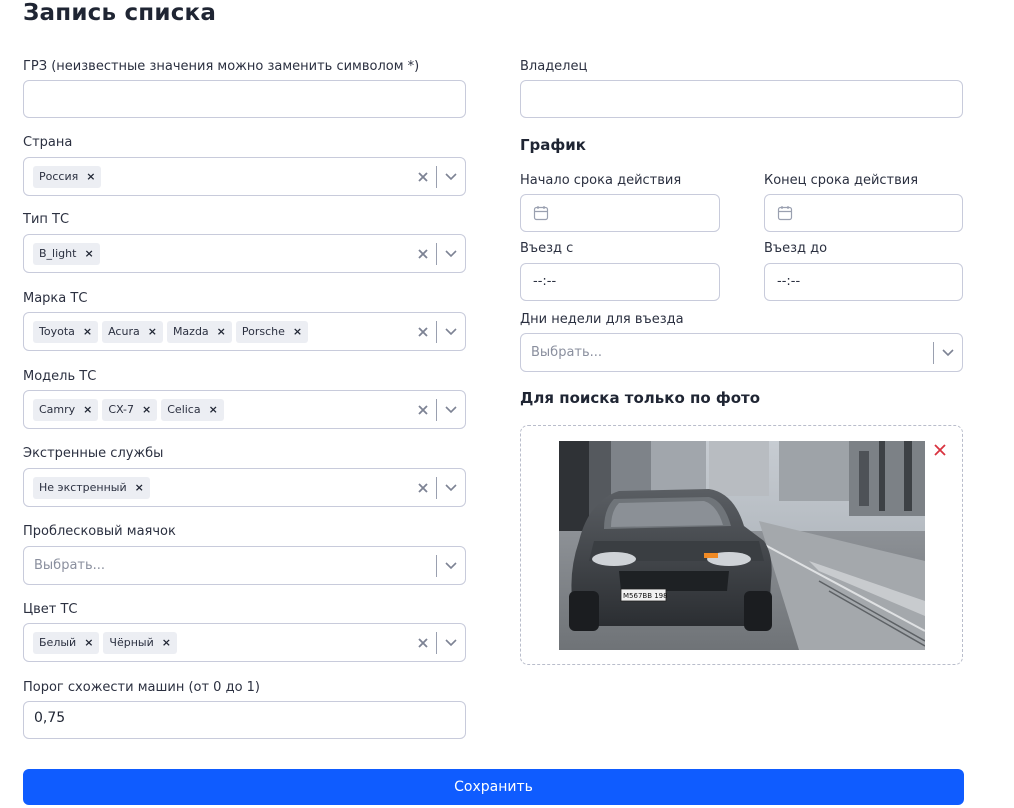 The image size is (1014, 808). Describe the element at coordinates (620, 282) in the screenshot. I see `entry-from-input: --:--` at that location.